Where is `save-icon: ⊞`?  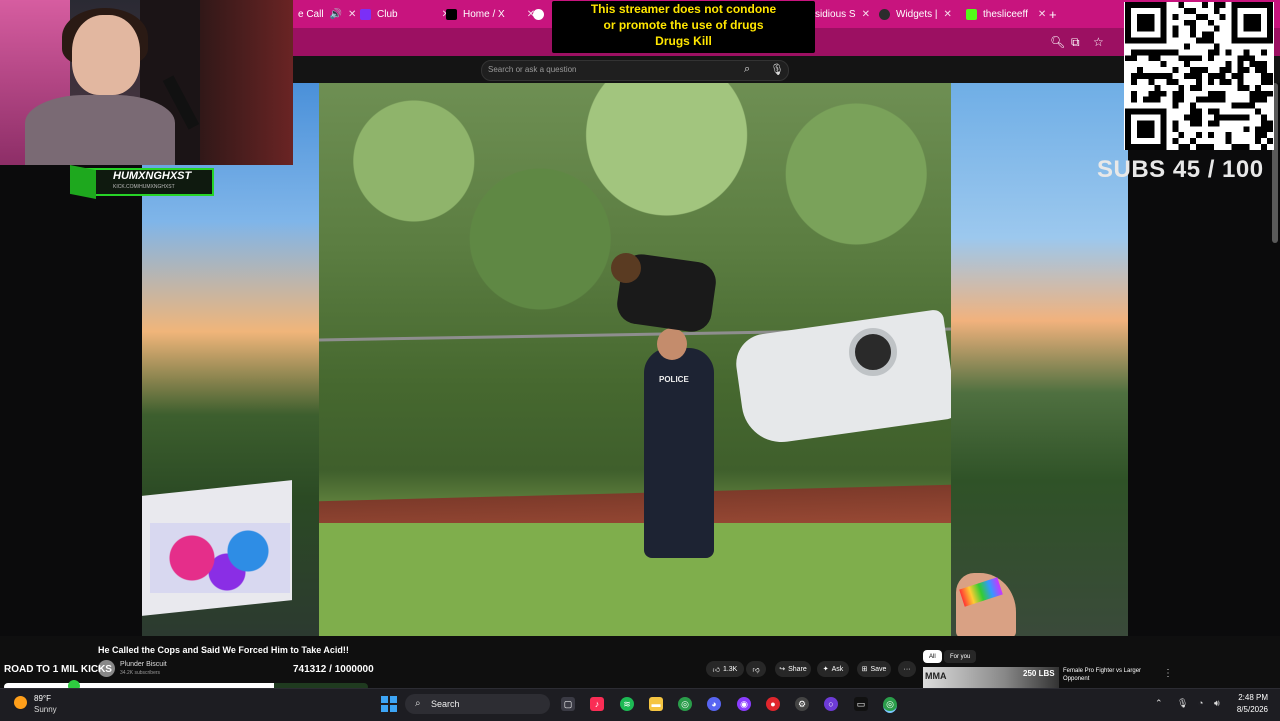
save-icon: ⊞ is located at coordinates (864, 669).